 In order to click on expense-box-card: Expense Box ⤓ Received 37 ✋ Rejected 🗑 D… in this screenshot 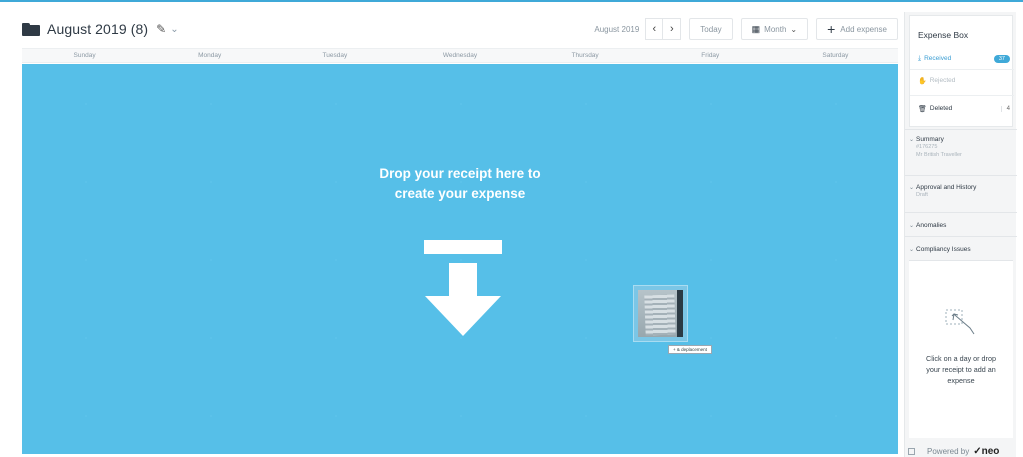, I will do `click(961, 71)`.